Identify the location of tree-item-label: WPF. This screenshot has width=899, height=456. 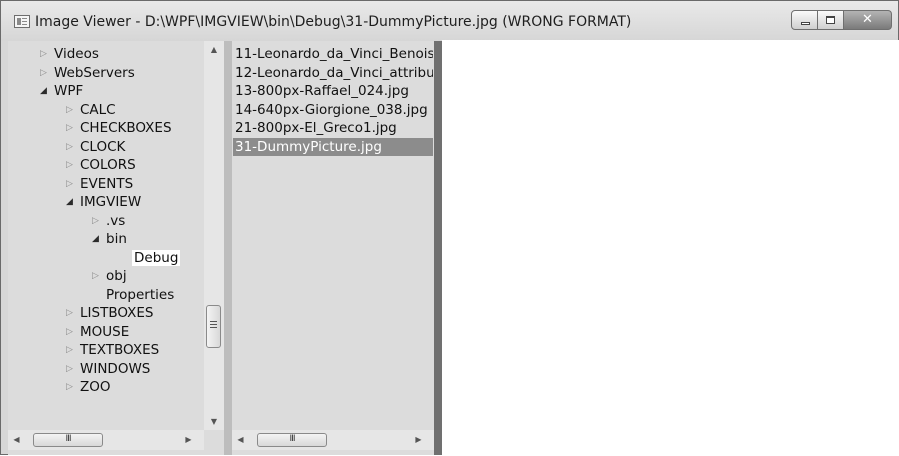
(69, 91).